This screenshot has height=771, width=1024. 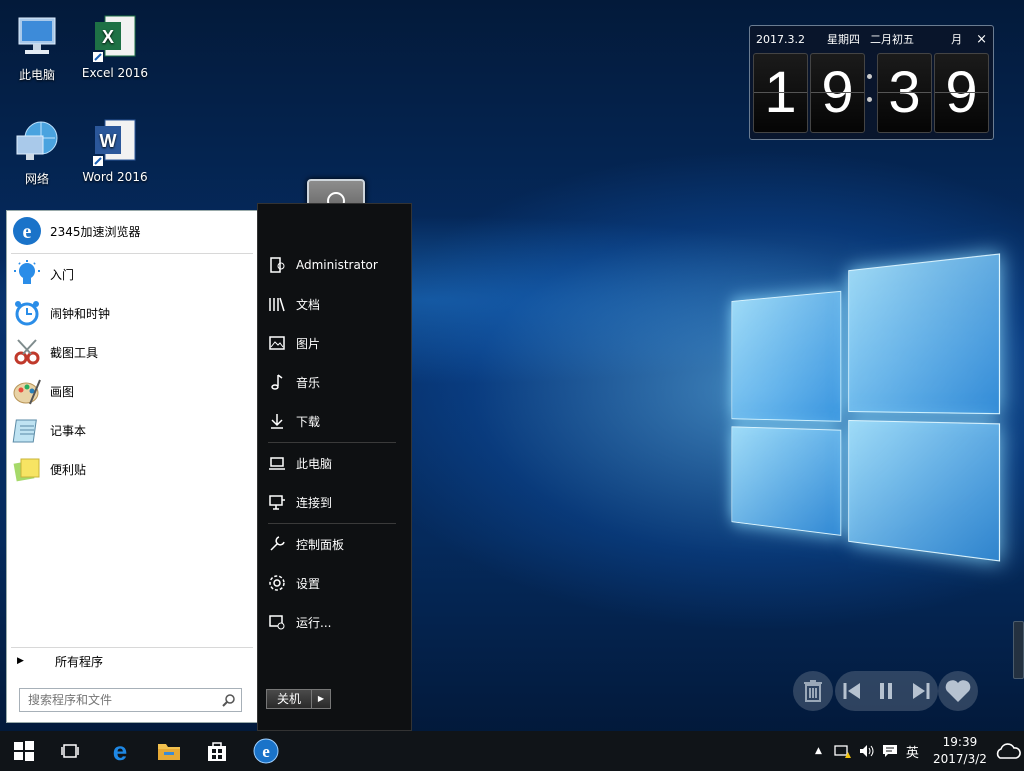 I want to click on menu-item-label: 设置, so click(x=308, y=583).